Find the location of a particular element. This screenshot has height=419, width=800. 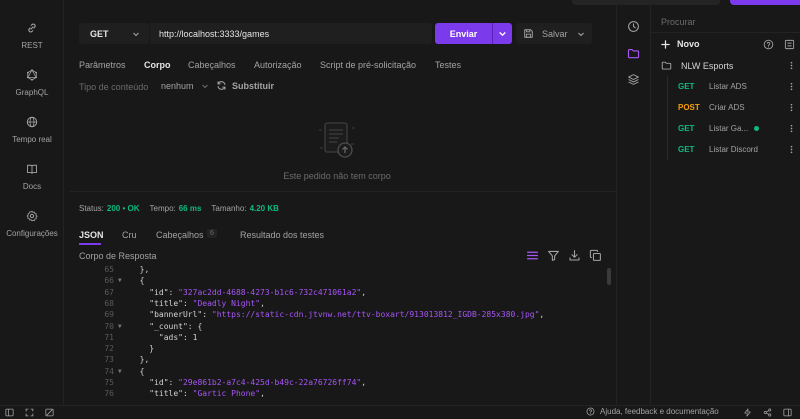

code-scrollbar is located at coordinates (609, 276).